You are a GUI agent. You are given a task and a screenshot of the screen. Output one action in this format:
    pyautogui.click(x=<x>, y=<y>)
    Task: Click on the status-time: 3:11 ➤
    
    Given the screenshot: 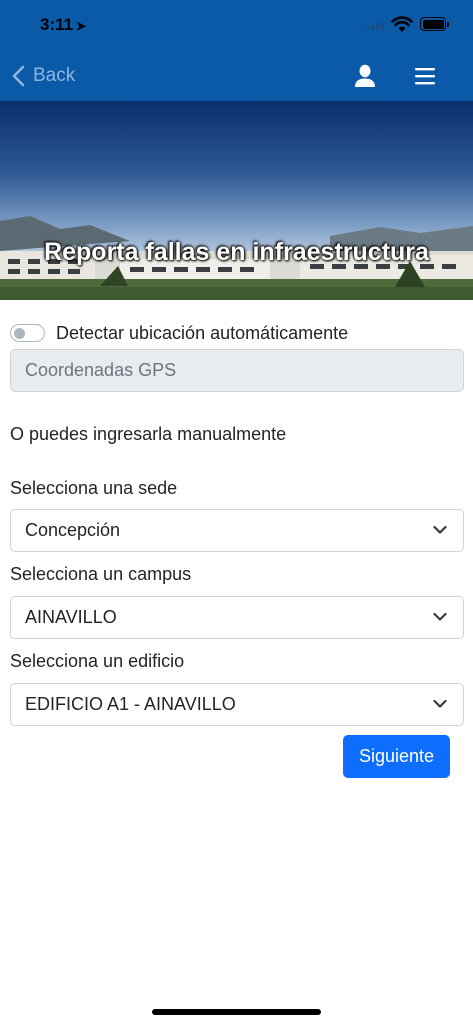 What is the action you would take?
    pyautogui.click(x=63, y=25)
    